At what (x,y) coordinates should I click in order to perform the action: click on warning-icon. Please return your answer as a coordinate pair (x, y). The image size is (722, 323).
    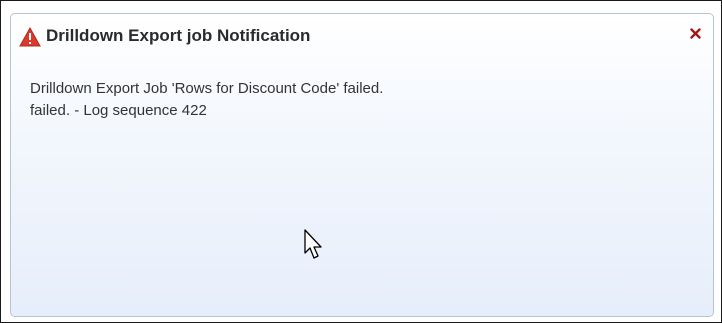
    Looking at the image, I should click on (30, 36).